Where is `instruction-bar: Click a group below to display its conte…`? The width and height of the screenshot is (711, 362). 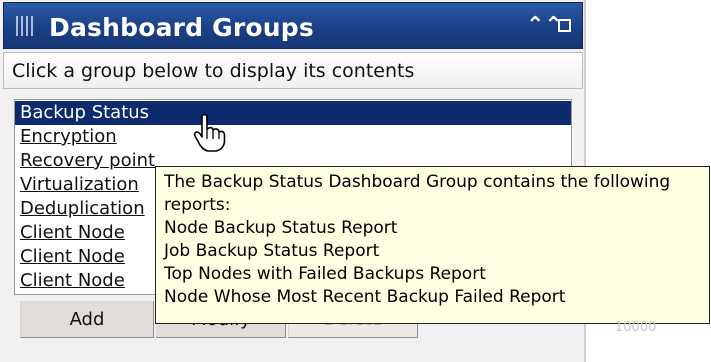
instruction-bar: Click a group below to display its conte… is located at coordinates (293, 70).